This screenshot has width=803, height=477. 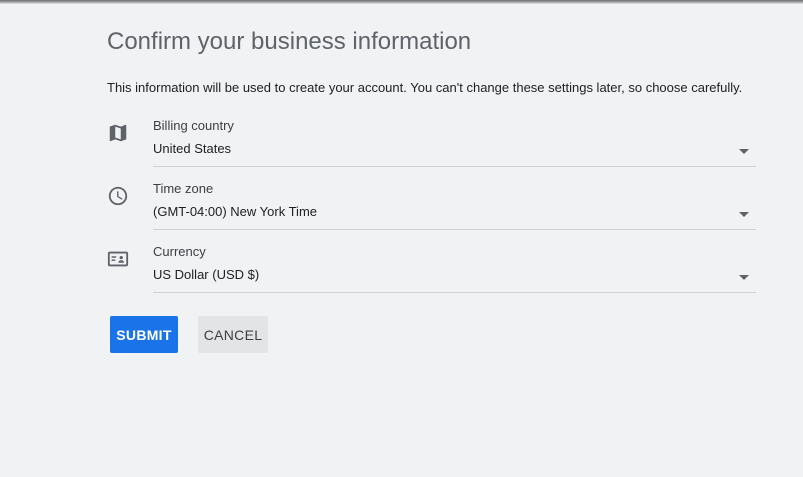 I want to click on submit-button: SUBMIT, so click(x=144, y=334).